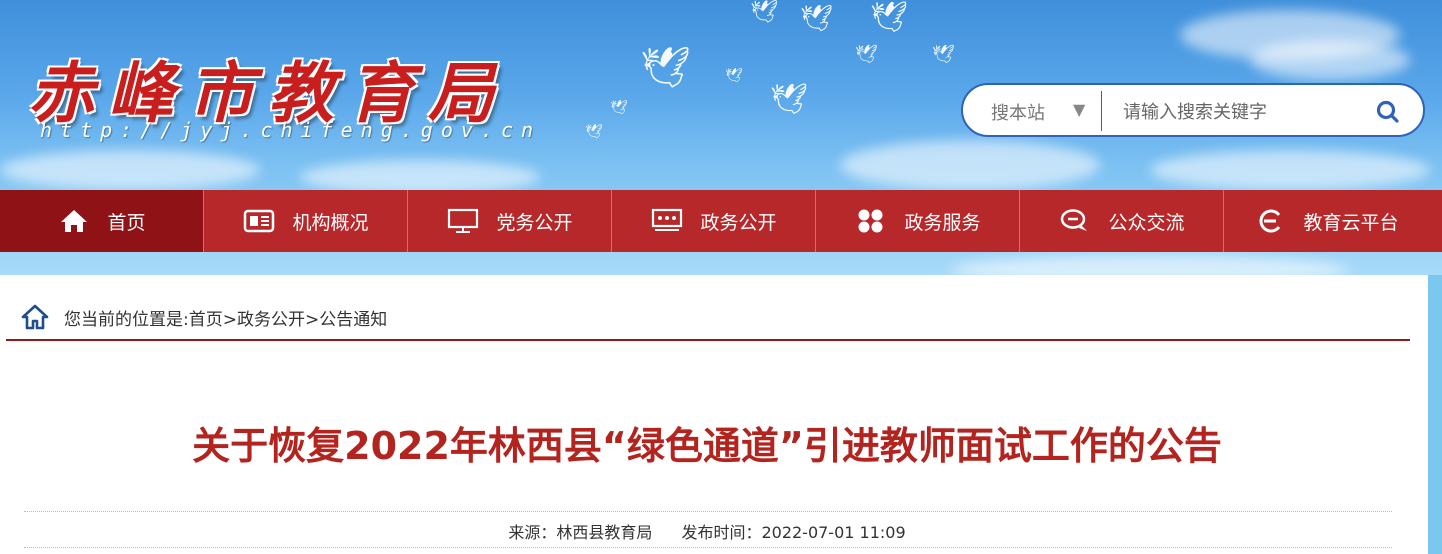  I want to click on page-edge-strip, so click(1435, 414).